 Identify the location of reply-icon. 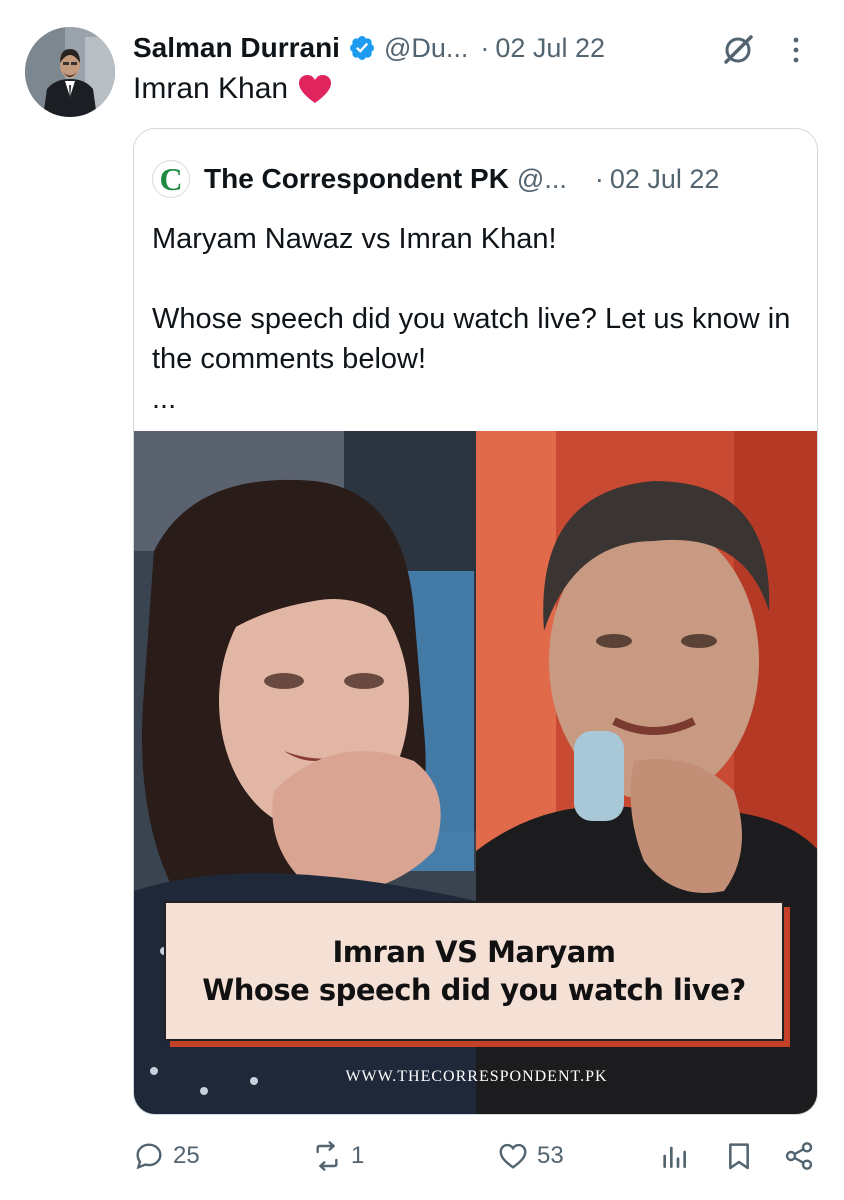
(149, 1156).